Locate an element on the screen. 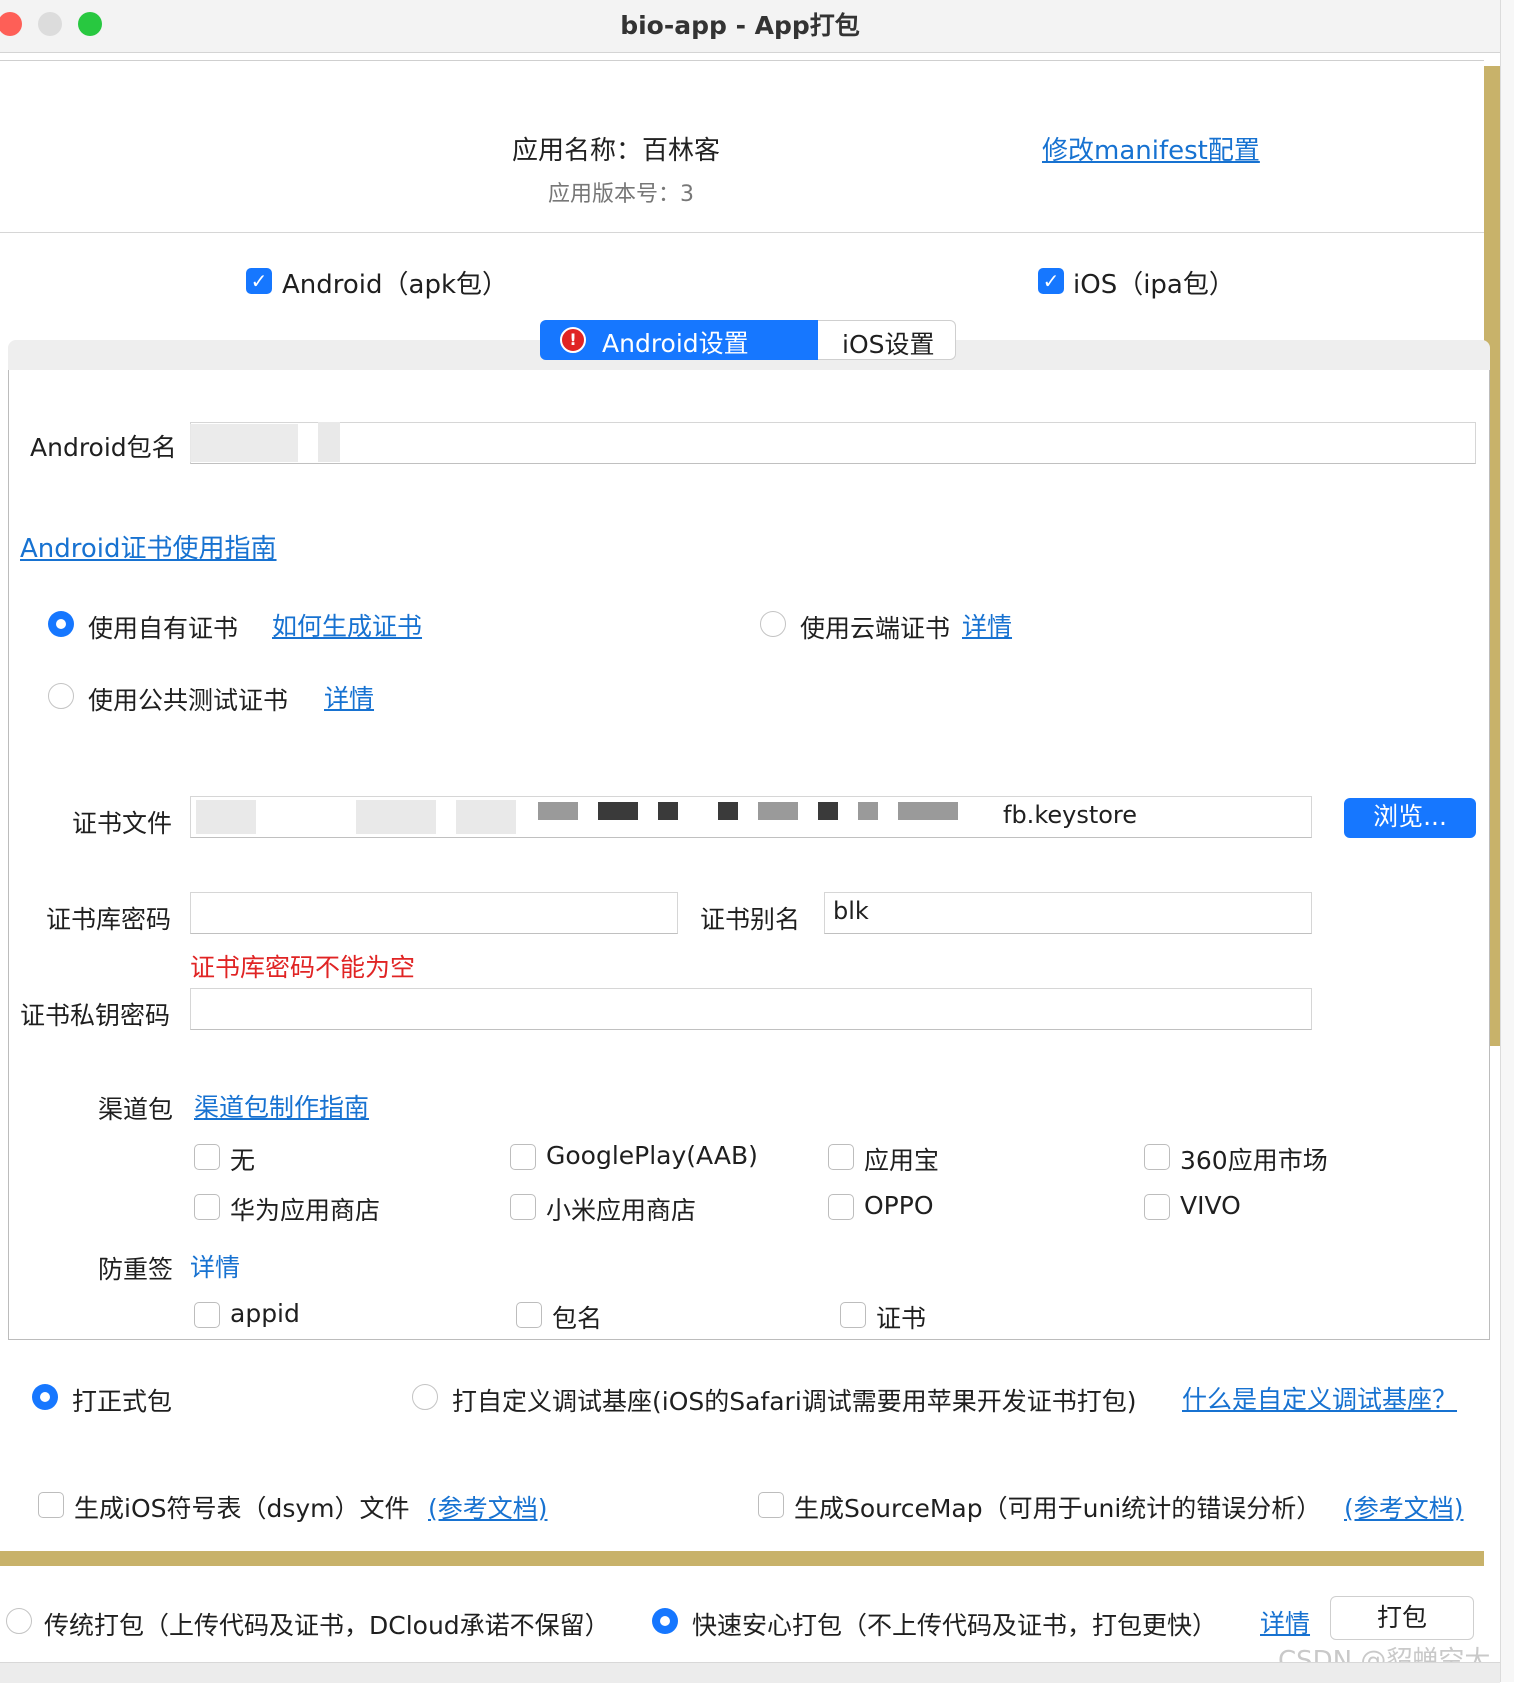 The width and height of the screenshot is (1514, 1683). custom-base-radio is located at coordinates (425, 1397).